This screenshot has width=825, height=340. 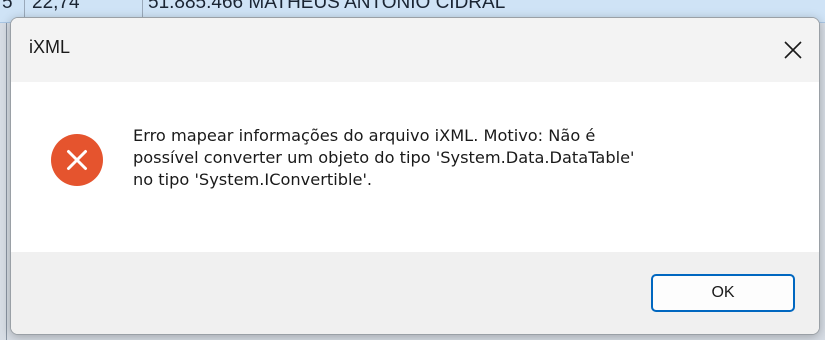 What do you see at coordinates (723, 293) in the screenshot?
I see `ok-button: OK` at bounding box center [723, 293].